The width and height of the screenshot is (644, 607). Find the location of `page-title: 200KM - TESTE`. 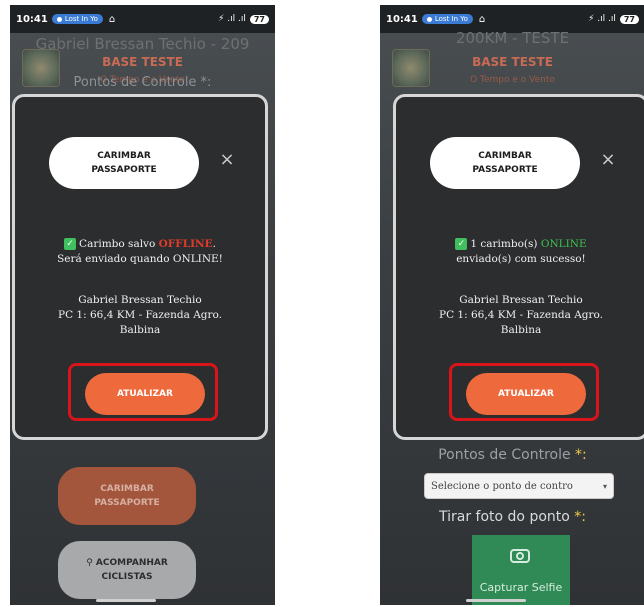

page-title: 200KM - TESTE is located at coordinates (512, 38).